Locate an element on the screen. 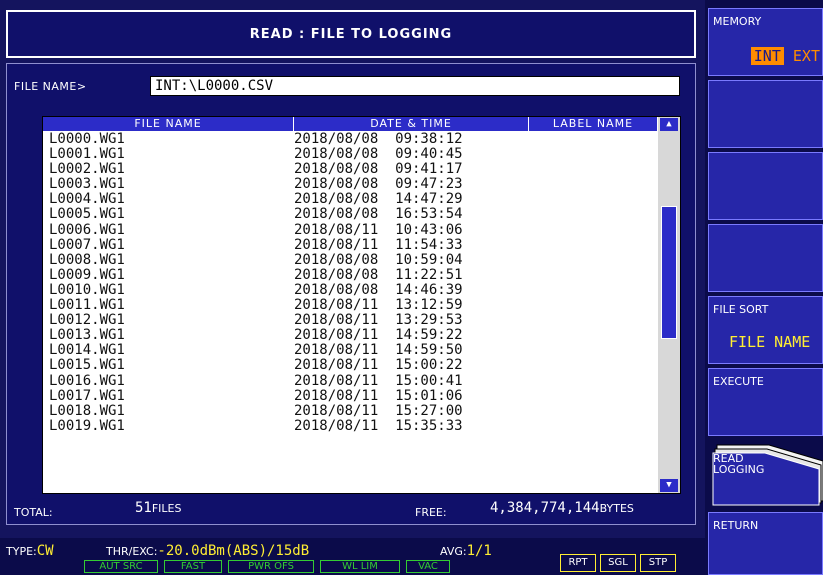 The width and height of the screenshot is (823, 575). status-threshold: THR/EXC:-20.0dBm(ABS)/15dB is located at coordinates (207, 551).